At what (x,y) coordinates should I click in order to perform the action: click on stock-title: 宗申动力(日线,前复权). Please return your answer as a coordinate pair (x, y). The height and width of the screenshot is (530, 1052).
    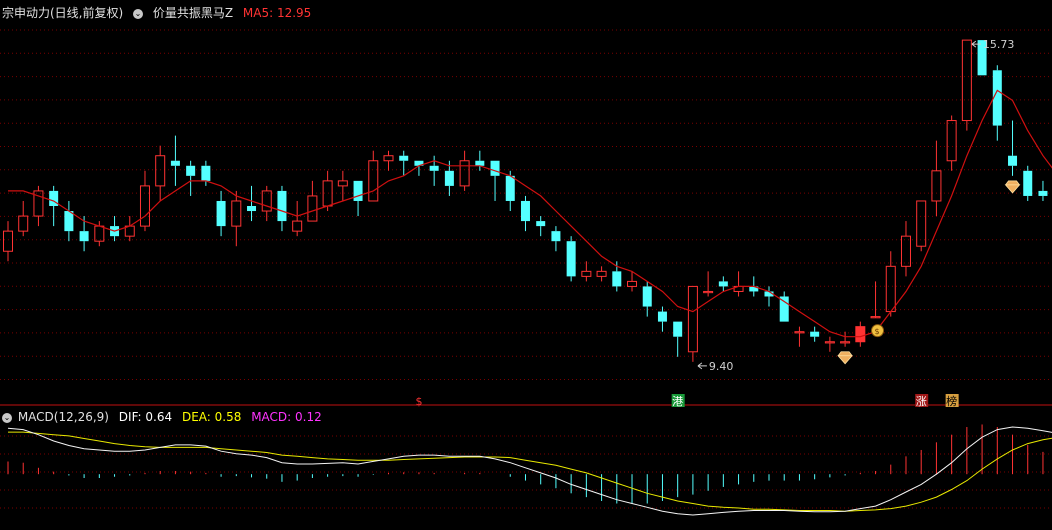
    Looking at the image, I should click on (62, 13).